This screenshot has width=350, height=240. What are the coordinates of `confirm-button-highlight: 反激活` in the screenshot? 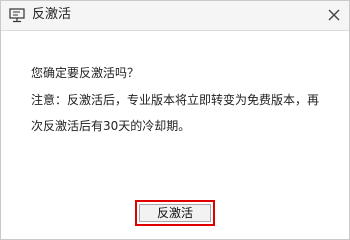 It's located at (175, 213).